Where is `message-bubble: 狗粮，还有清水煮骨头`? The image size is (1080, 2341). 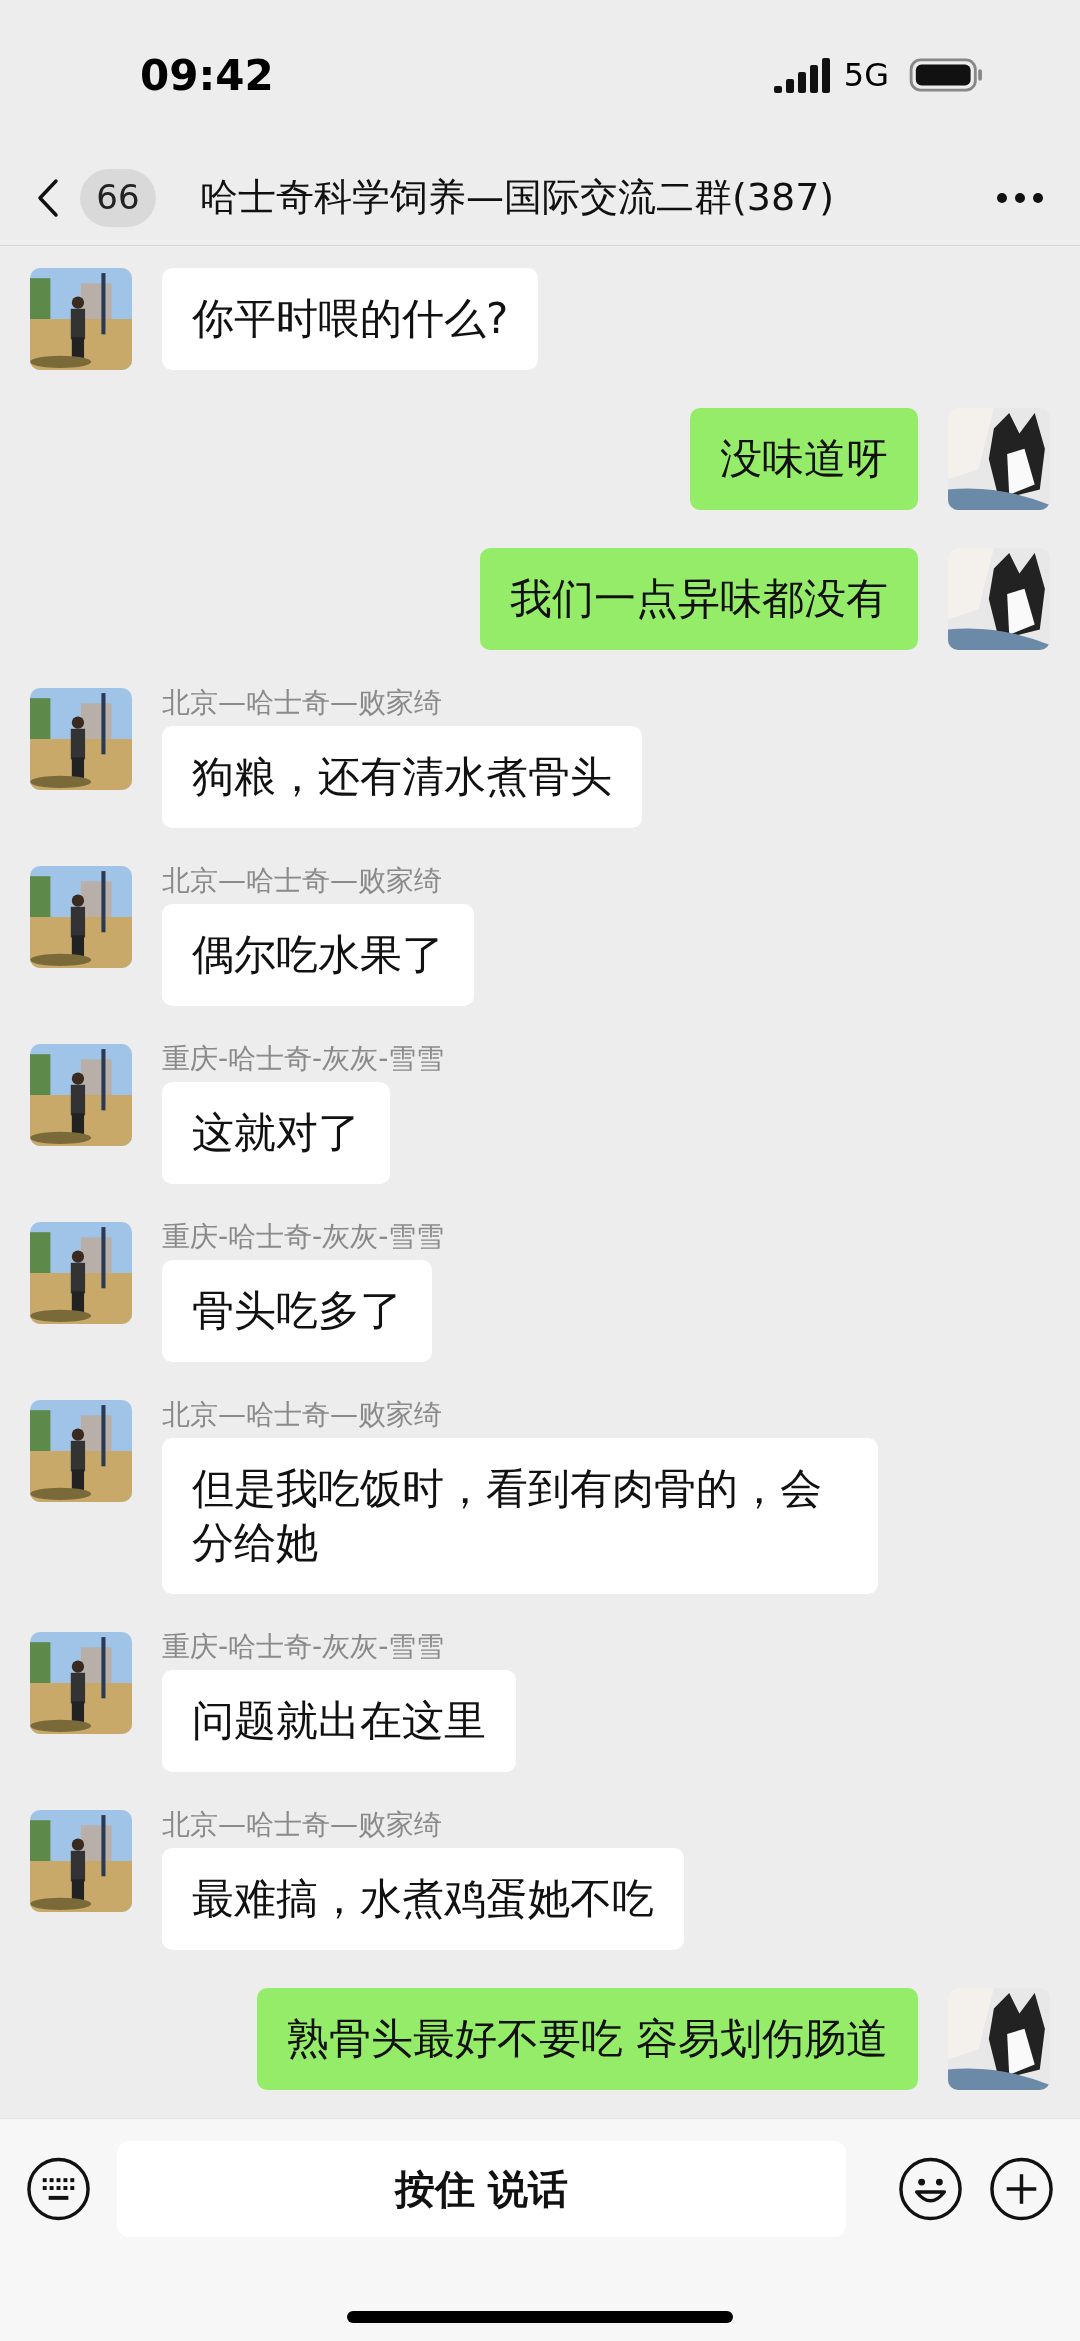 message-bubble: 狗粮，还有清水煮骨头 is located at coordinates (402, 777).